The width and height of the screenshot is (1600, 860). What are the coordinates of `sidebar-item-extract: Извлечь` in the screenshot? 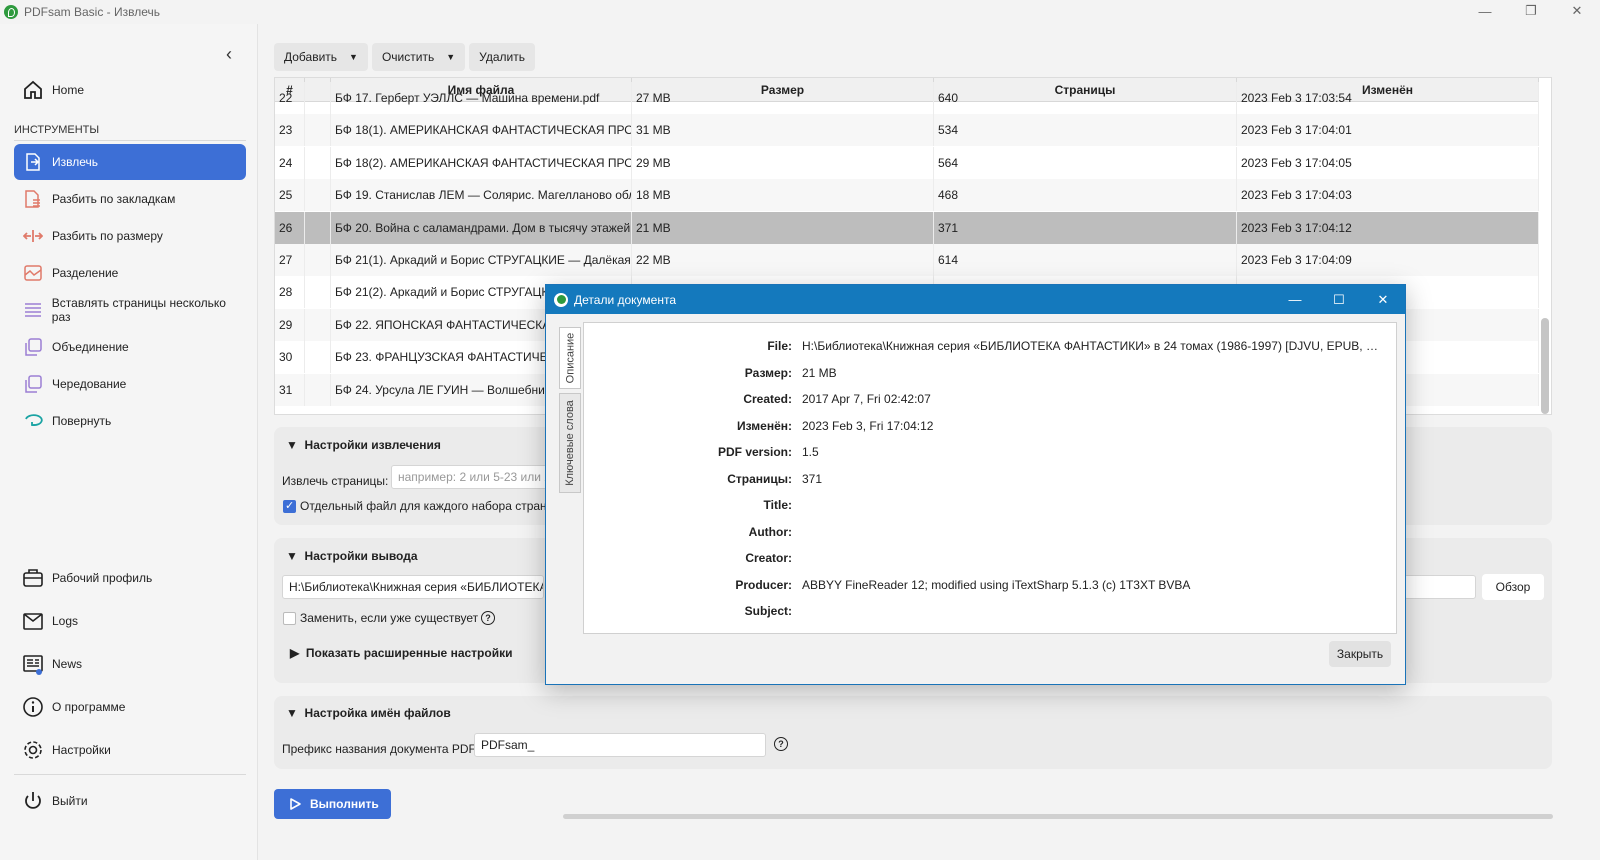 It's located at (130, 162).